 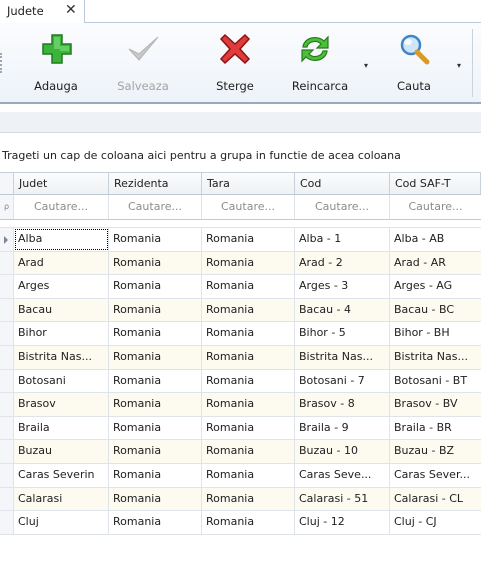 What do you see at coordinates (435, 522) in the screenshot?
I see `cell-cod-saft: Cluj - CJ` at bounding box center [435, 522].